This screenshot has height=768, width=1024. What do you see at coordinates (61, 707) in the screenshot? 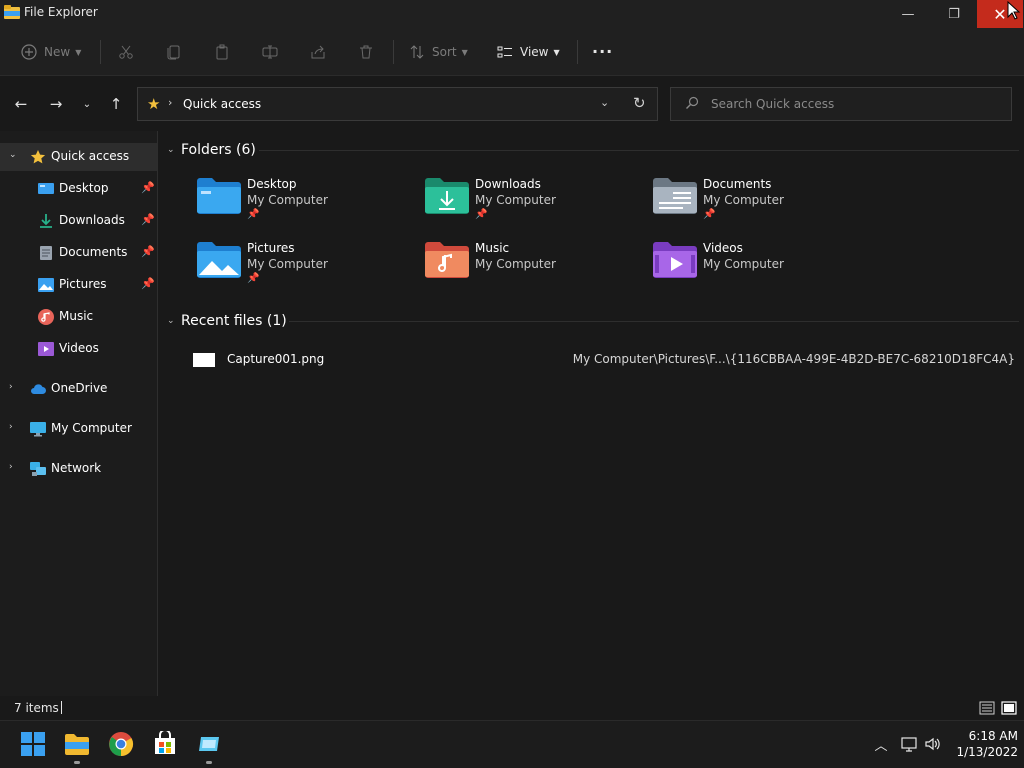
I see `status-divider` at bounding box center [61, 707].